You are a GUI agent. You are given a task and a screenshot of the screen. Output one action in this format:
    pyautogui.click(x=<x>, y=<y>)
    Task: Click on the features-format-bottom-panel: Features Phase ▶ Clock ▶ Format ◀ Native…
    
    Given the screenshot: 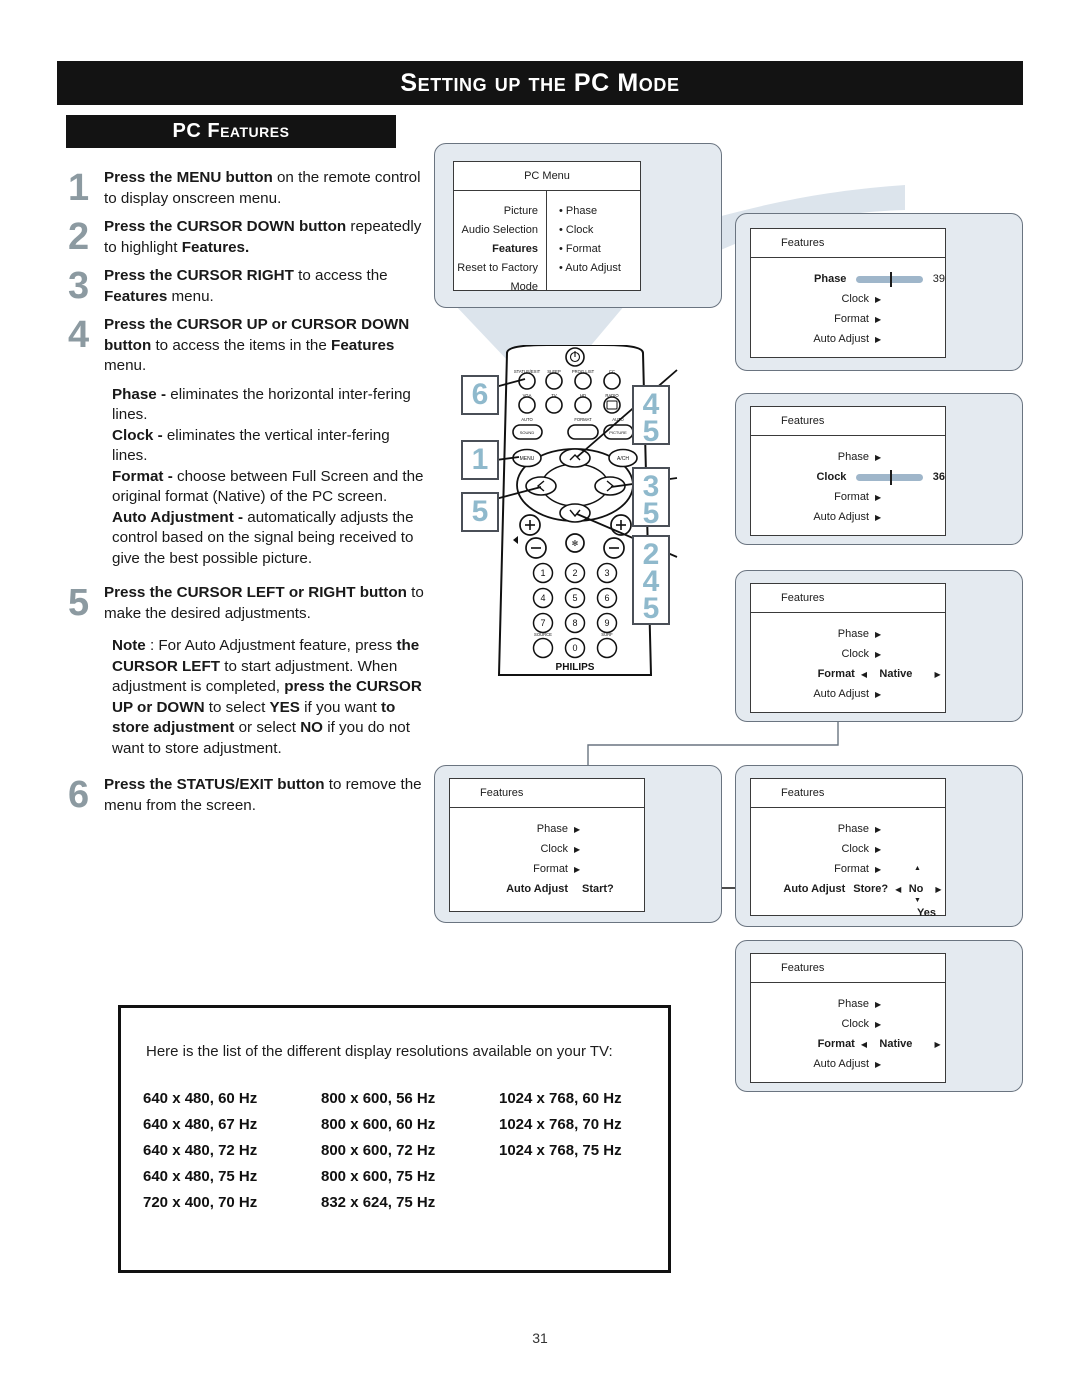 What is the action you would take?
    pyautogui.click(x=848, y=1018)
    